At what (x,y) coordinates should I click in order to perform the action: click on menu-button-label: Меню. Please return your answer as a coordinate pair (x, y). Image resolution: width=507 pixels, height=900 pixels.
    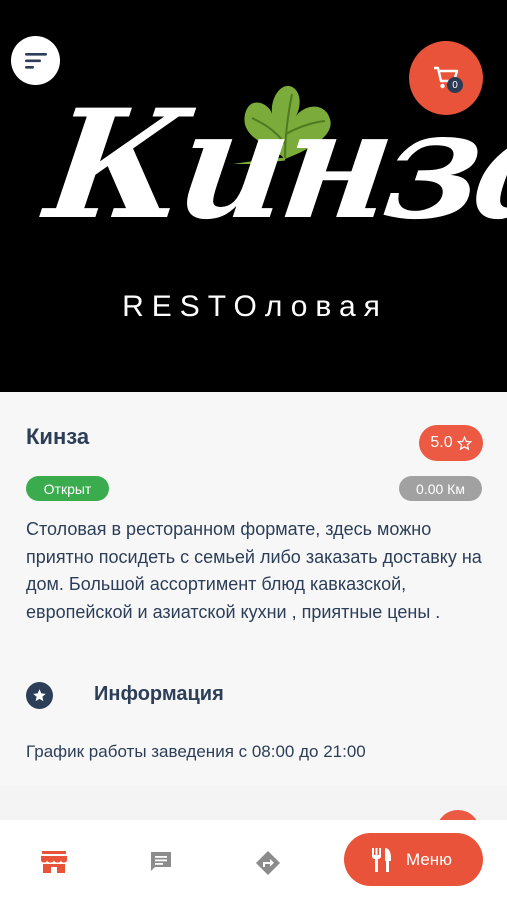
    Looking at the image, I should click on (429, 859).